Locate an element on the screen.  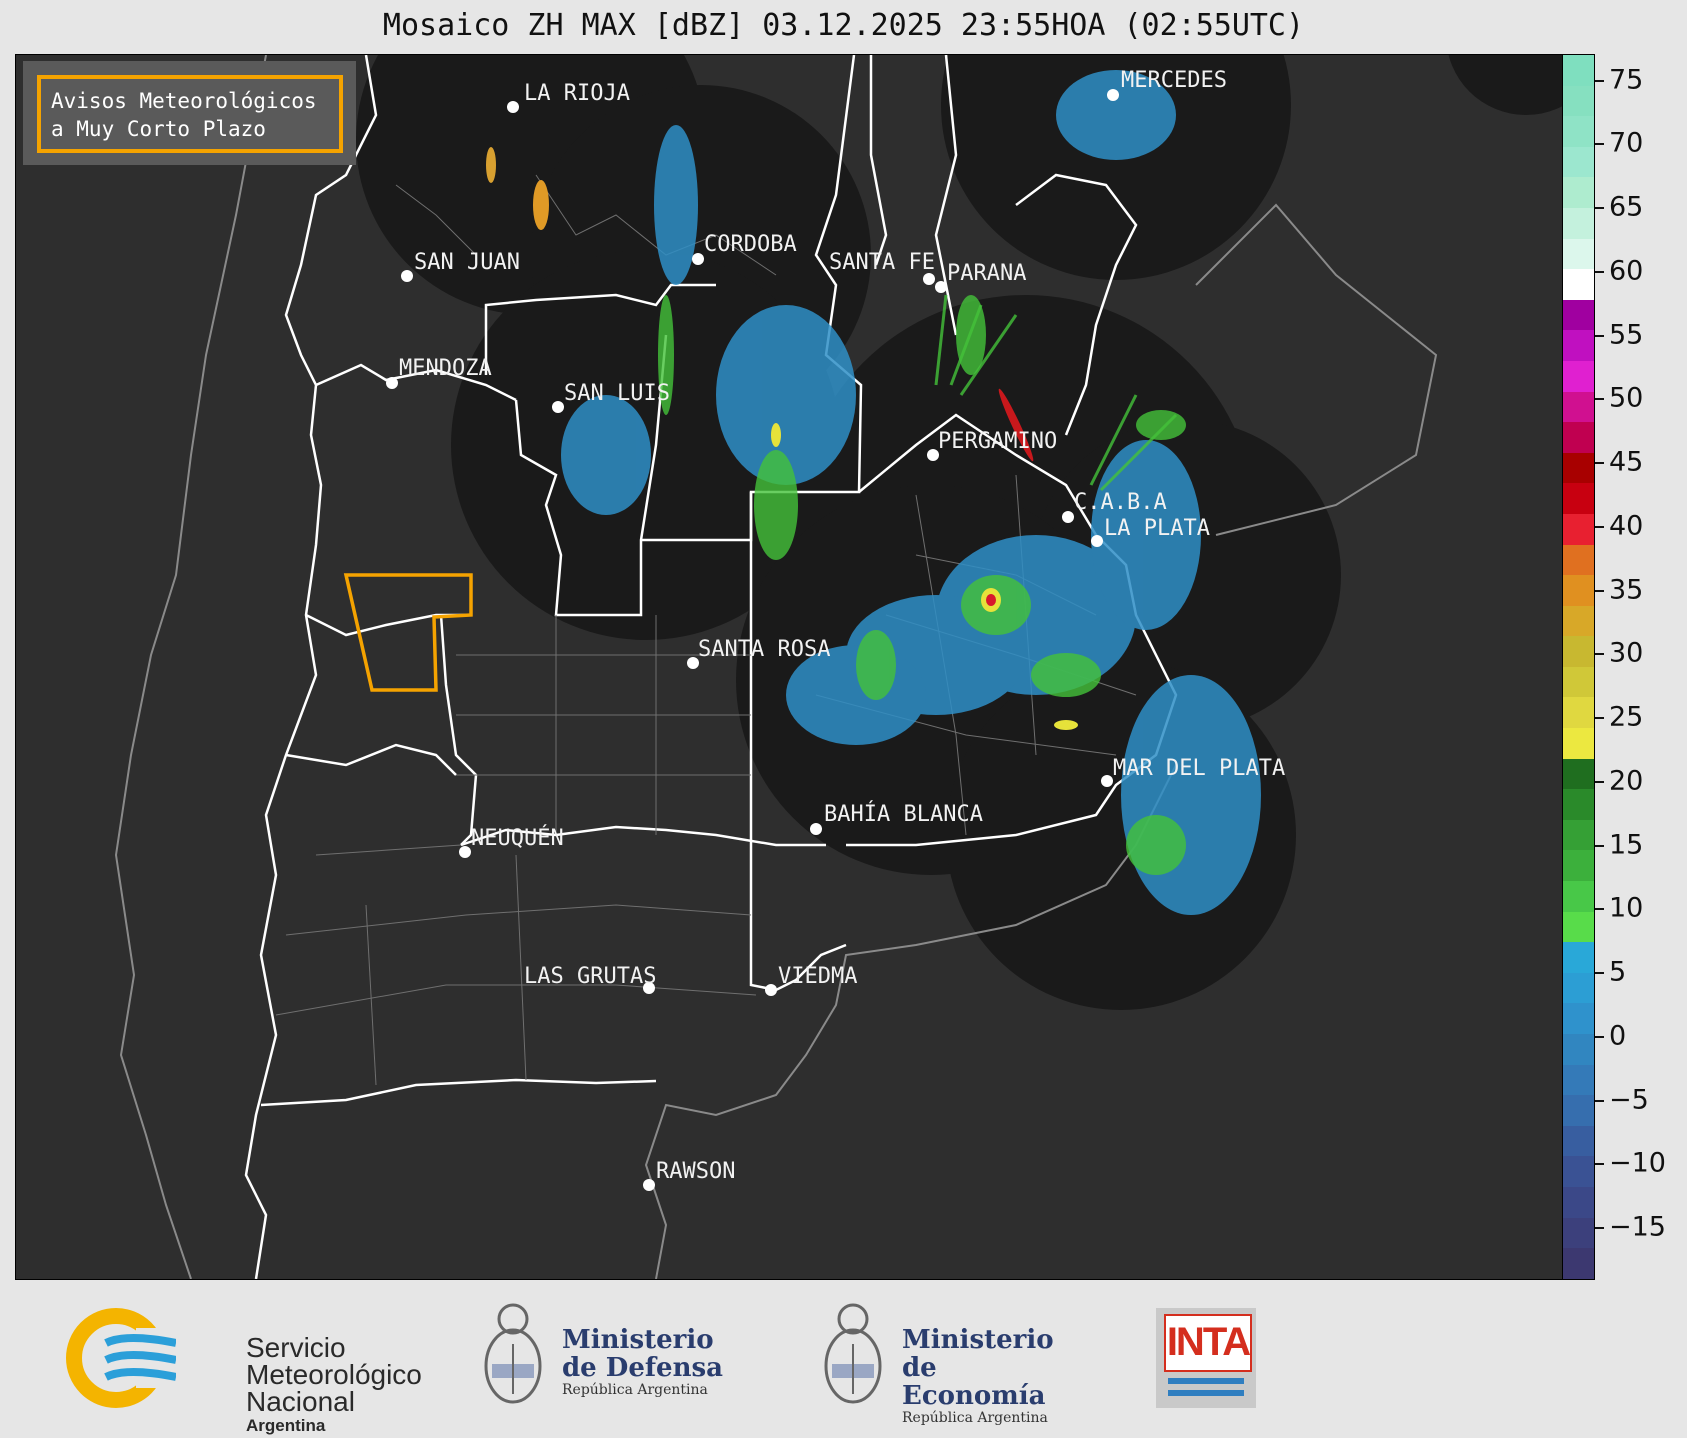
smn-line4: Argentina is located at coordinates (286, 1425).